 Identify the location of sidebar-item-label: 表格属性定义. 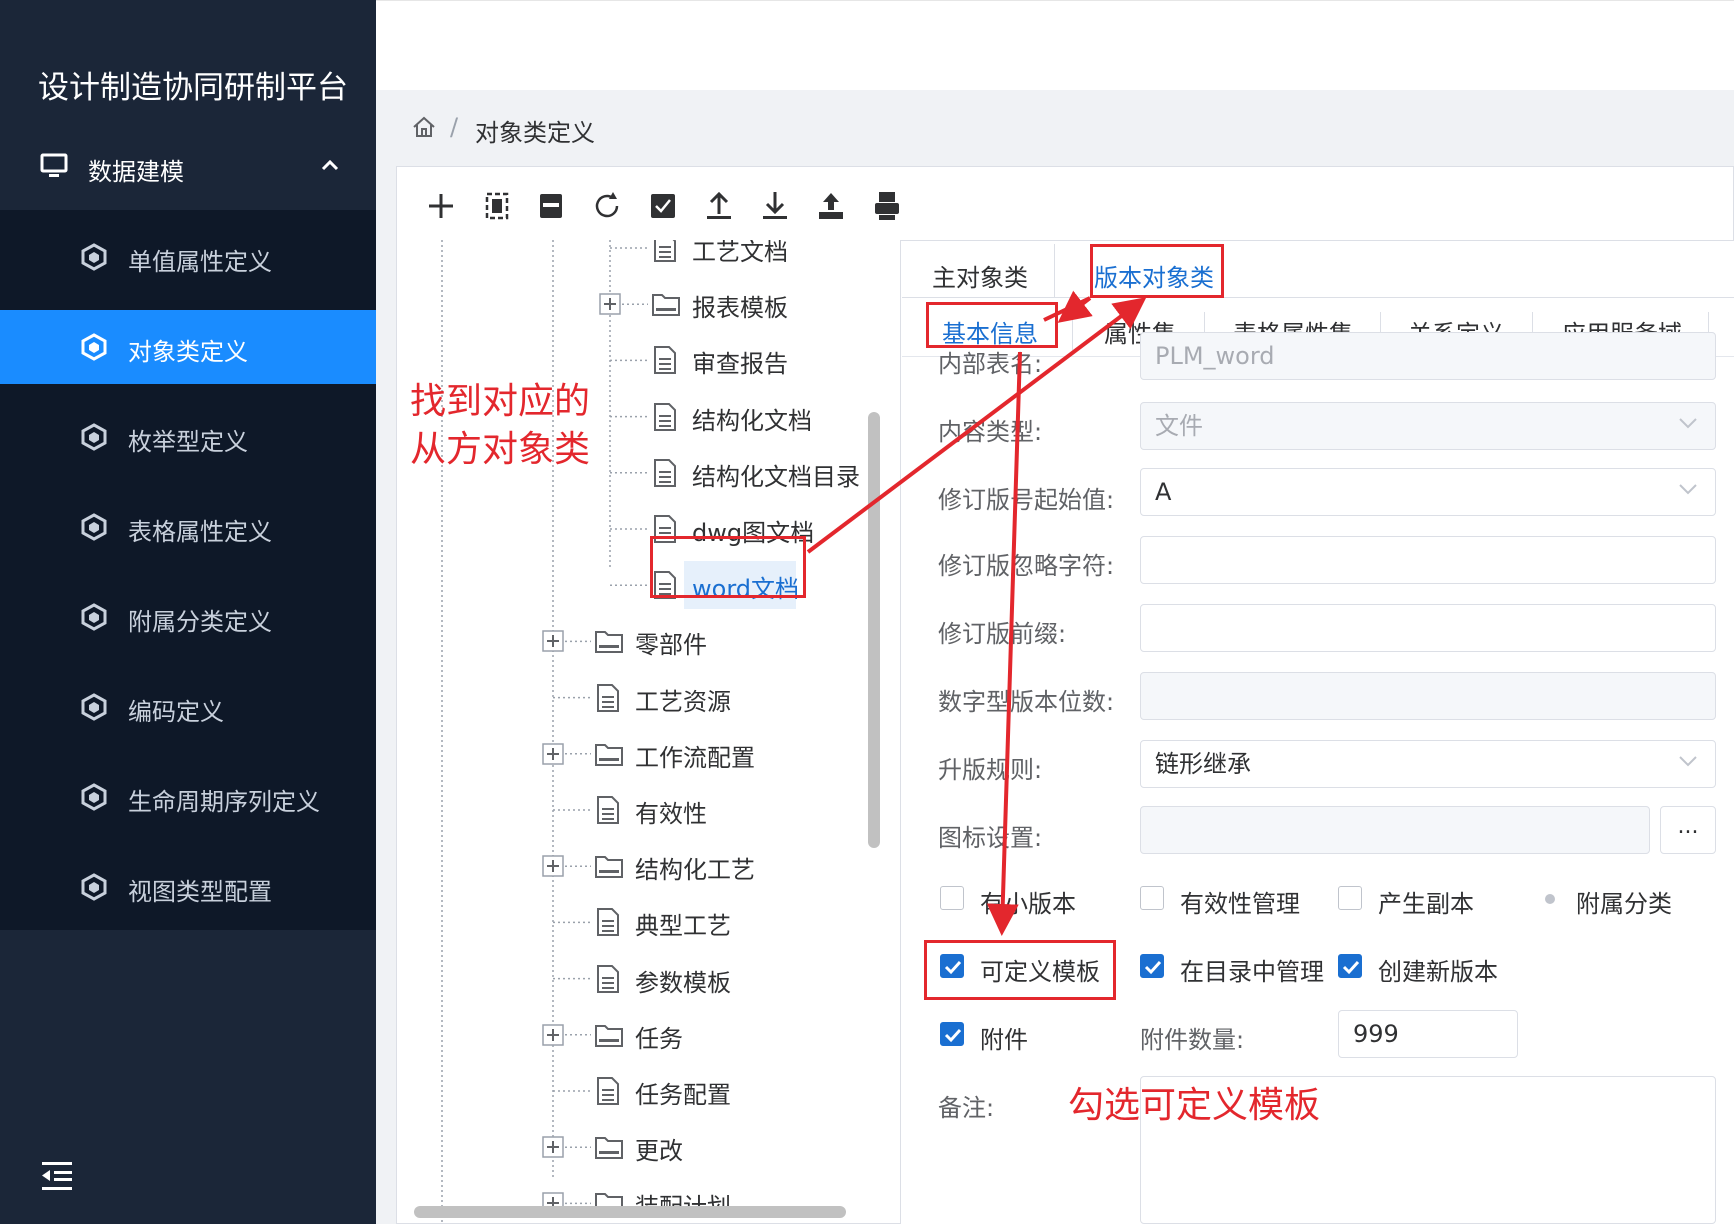
(200, 532).